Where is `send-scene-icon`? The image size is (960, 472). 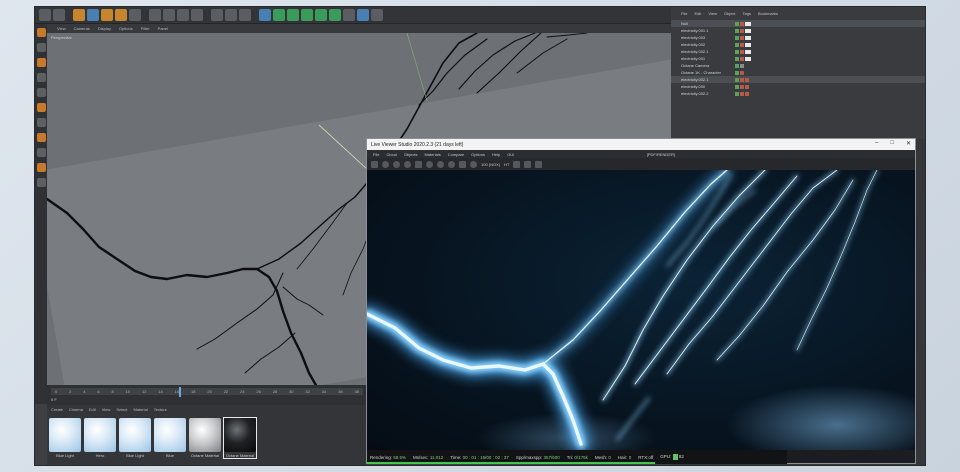
send-scene-icon is located at coordinates (374, 164).